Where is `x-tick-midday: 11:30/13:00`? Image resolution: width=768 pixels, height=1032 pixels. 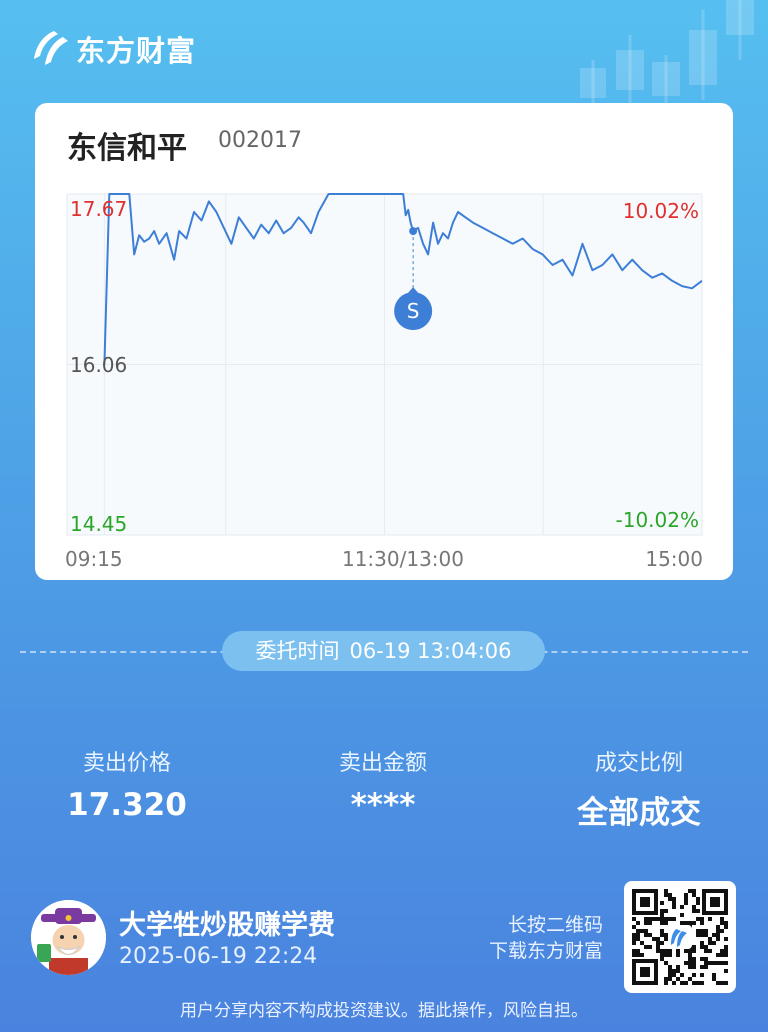
x-tick-midday: 11:30/13:00 is located at coordinates (403, 559).